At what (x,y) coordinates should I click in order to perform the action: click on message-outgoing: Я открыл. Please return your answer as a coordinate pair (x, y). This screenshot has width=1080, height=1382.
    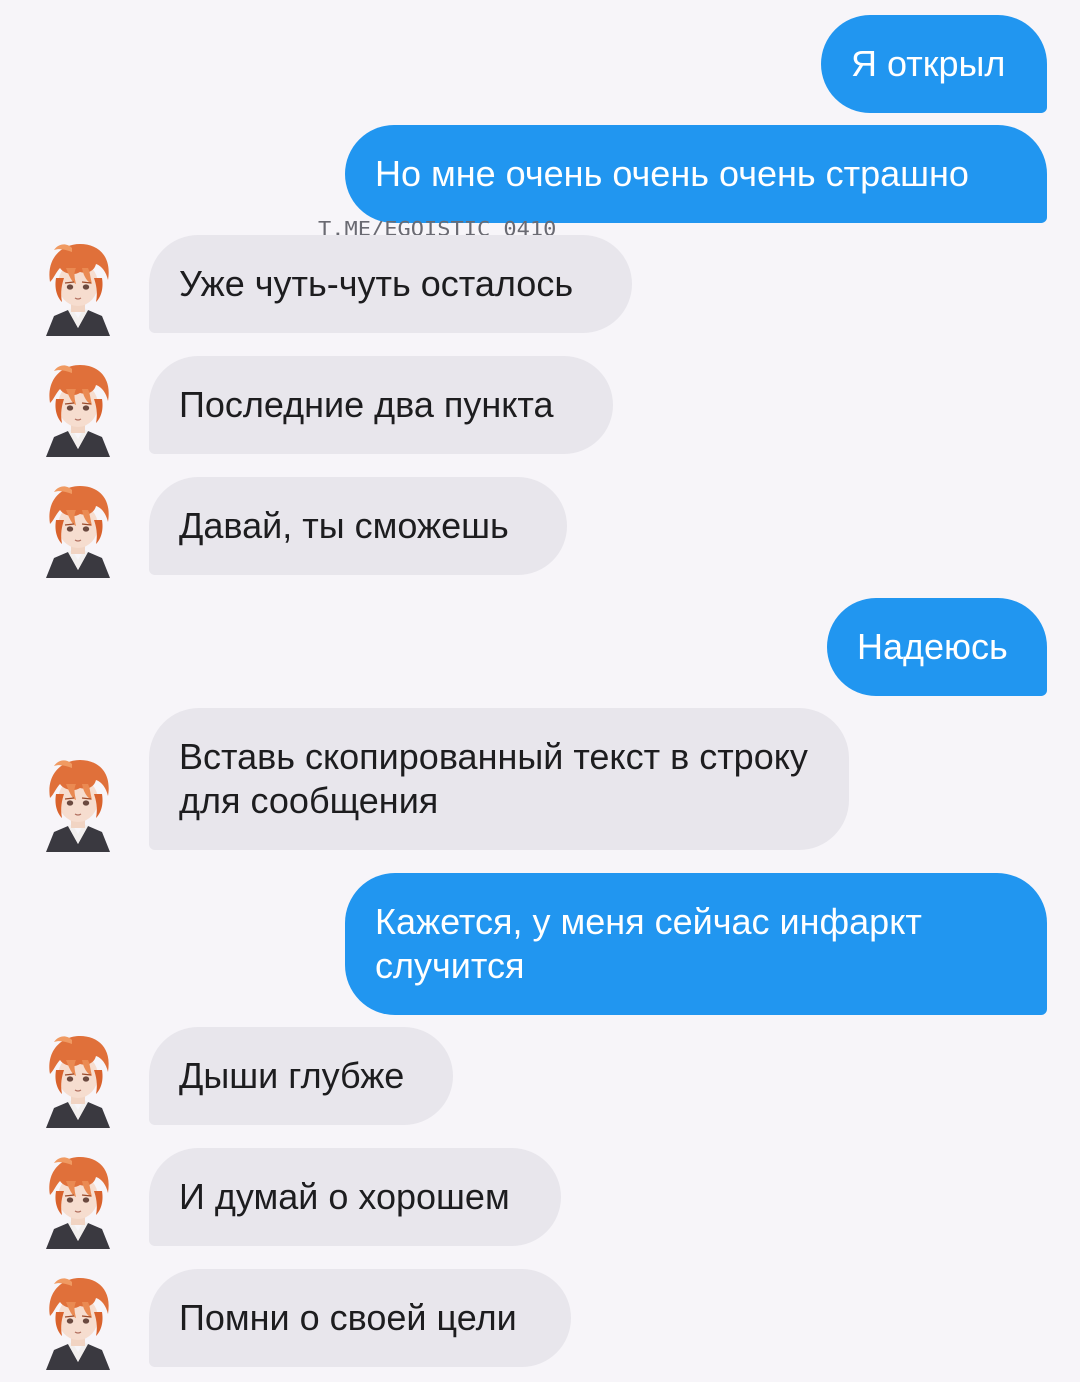
    Looking at the image, I should click on (934, 64).